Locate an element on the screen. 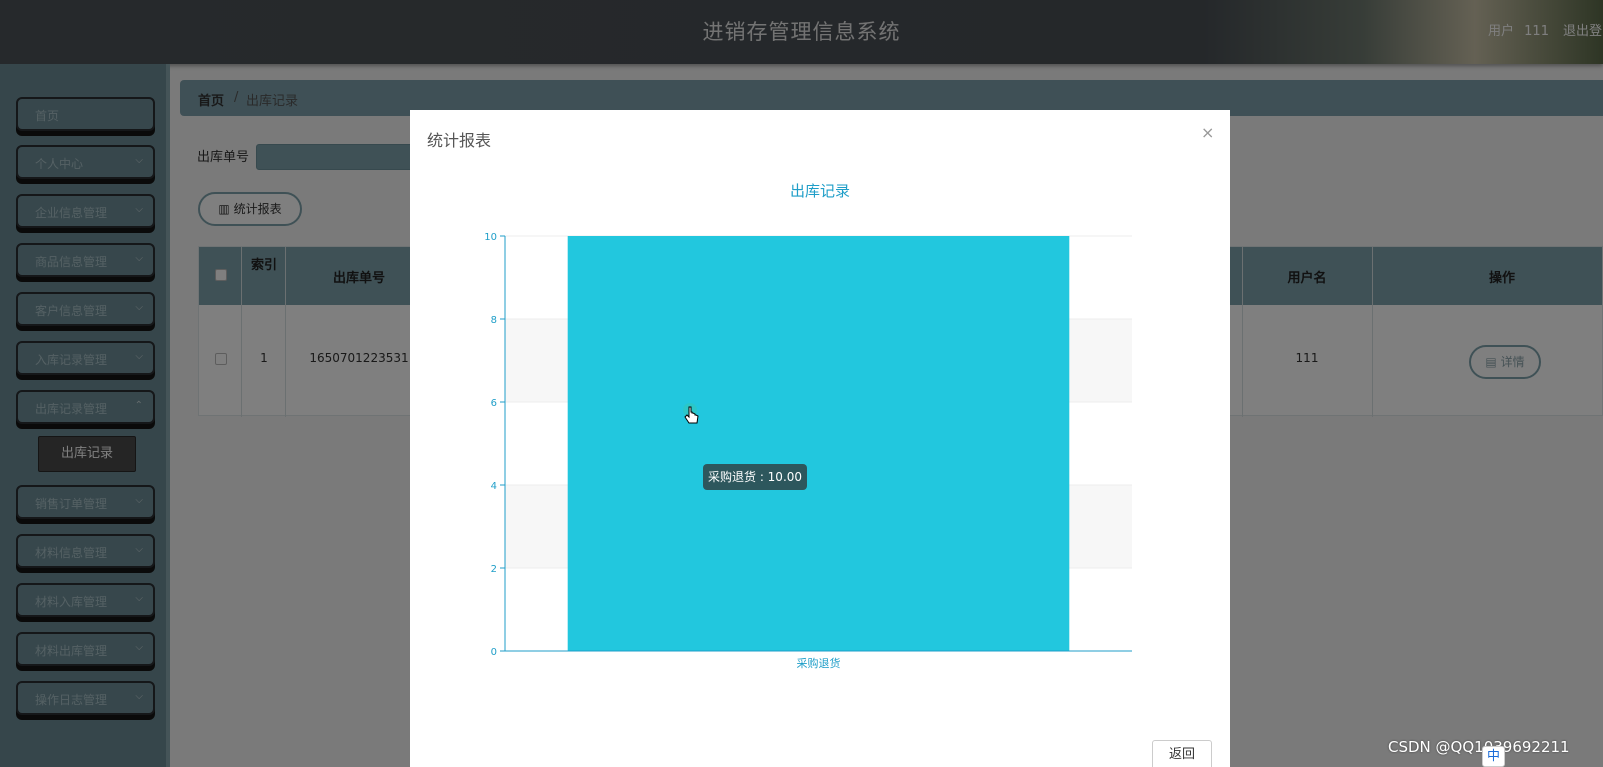 This screenshot has height=767, width=1603. y-tick-label: 0 is located at coordinates (494, 652).